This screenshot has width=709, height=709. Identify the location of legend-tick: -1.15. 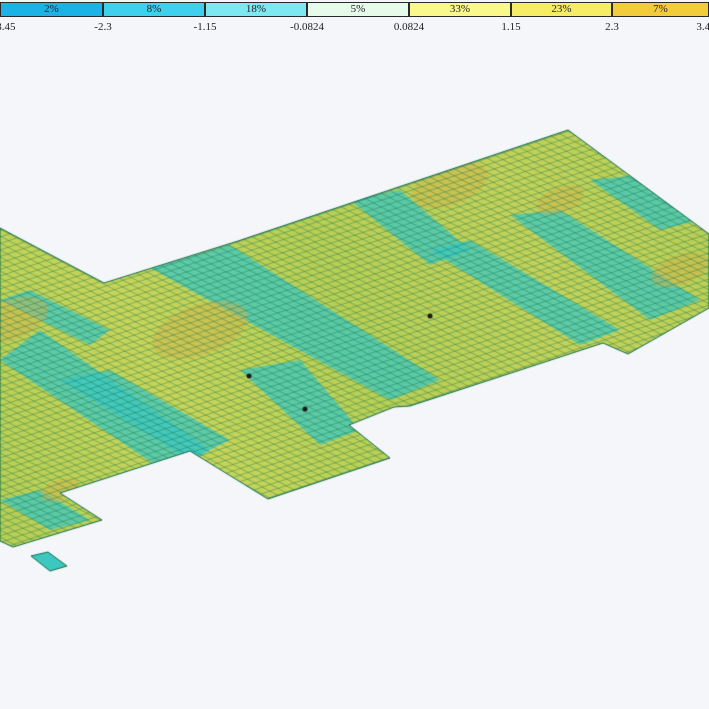
(205, 27).